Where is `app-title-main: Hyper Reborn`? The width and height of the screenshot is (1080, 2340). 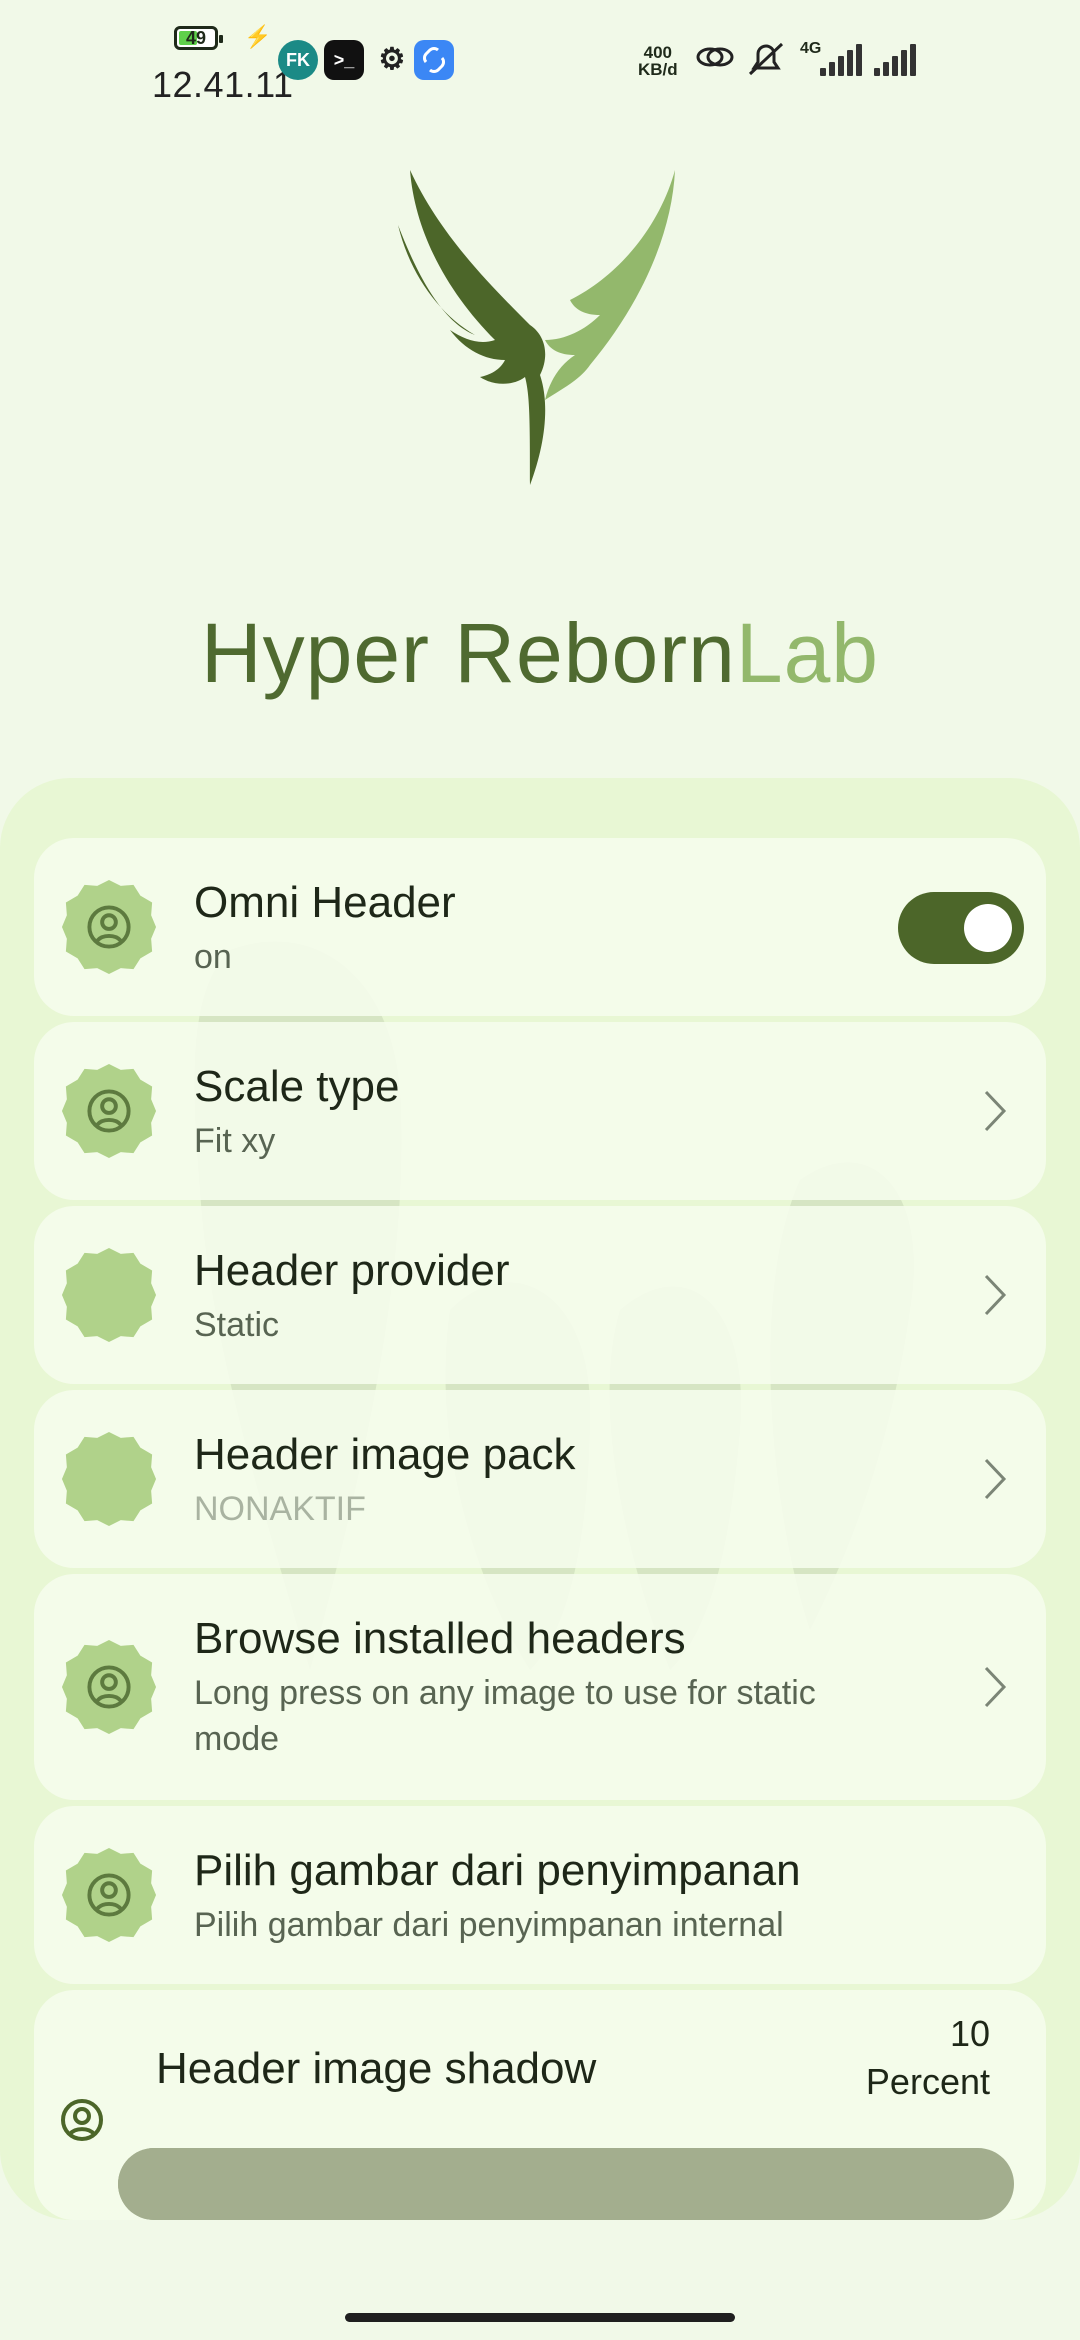 app-title-main: Hyper Reborn is located at coordinates (468, 653).